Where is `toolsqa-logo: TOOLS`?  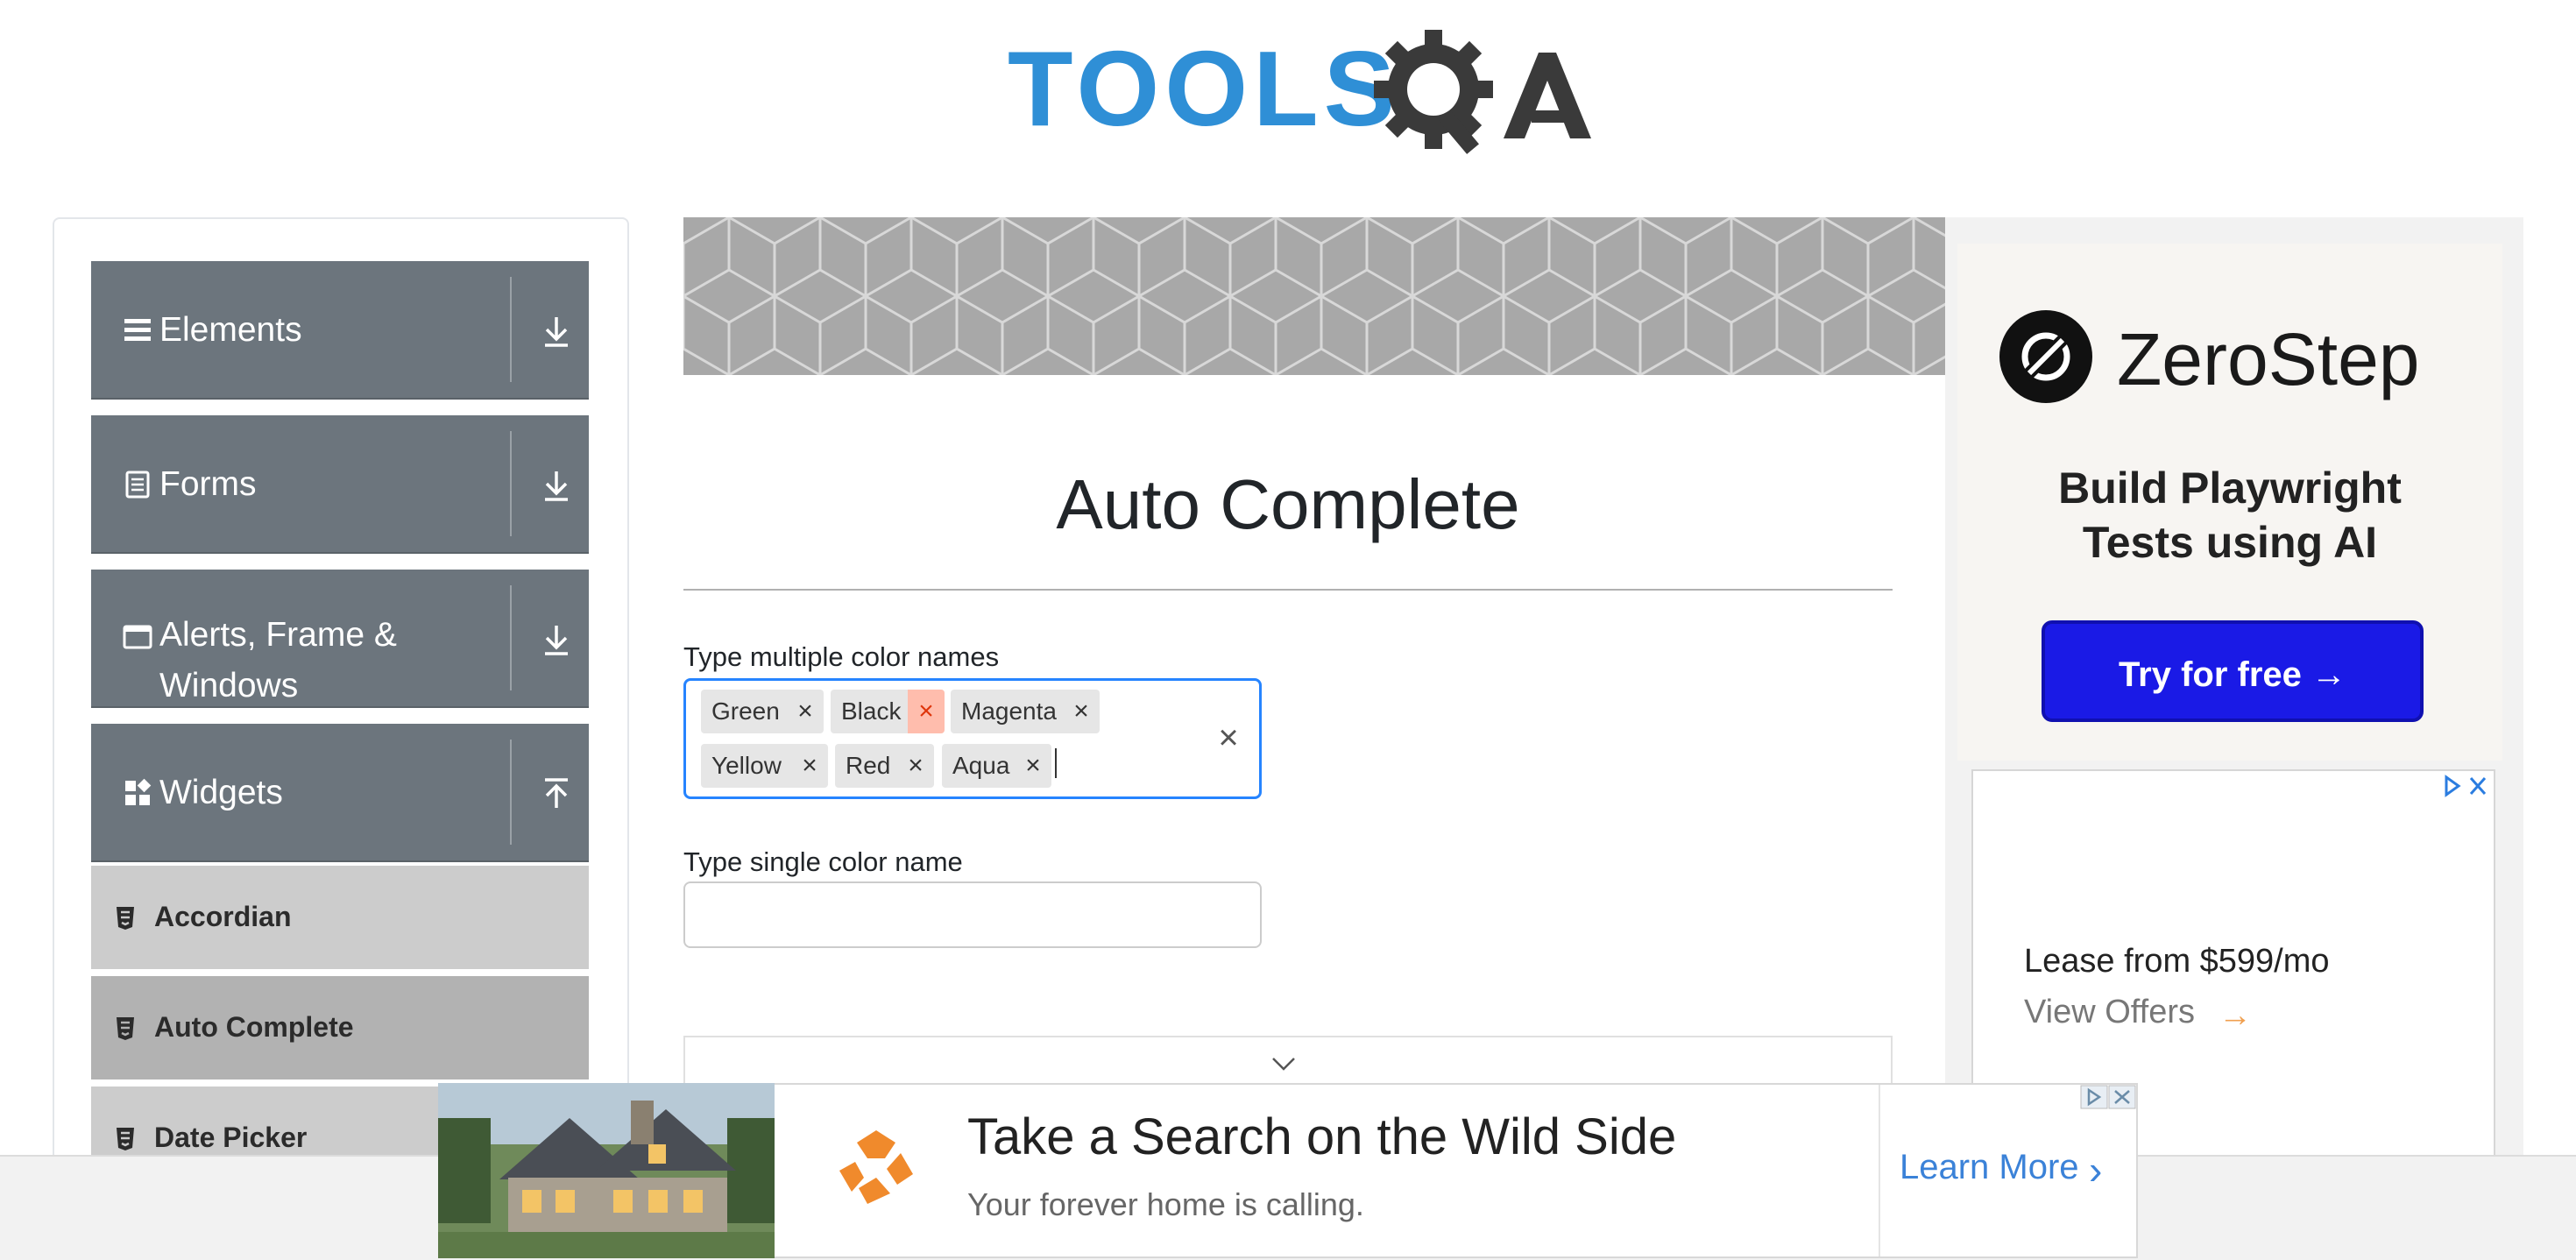
toolsqa-logo: TOOLS is located at coordinates (1299, 96).